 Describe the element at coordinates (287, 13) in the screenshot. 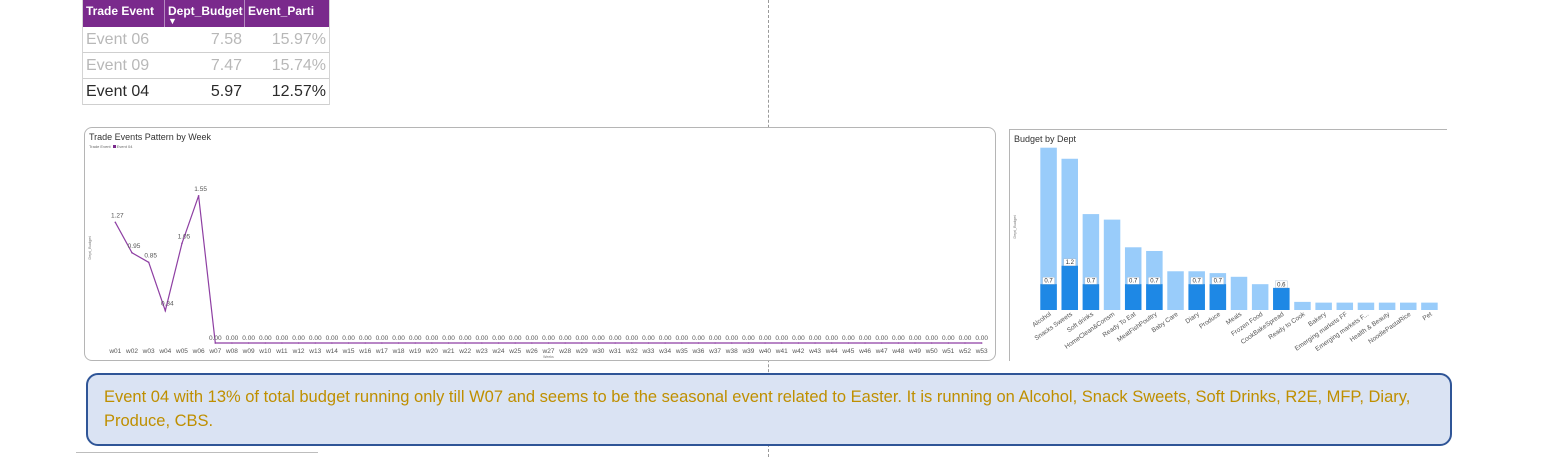

I see `header-event-parti: Event_Parti` at that location.